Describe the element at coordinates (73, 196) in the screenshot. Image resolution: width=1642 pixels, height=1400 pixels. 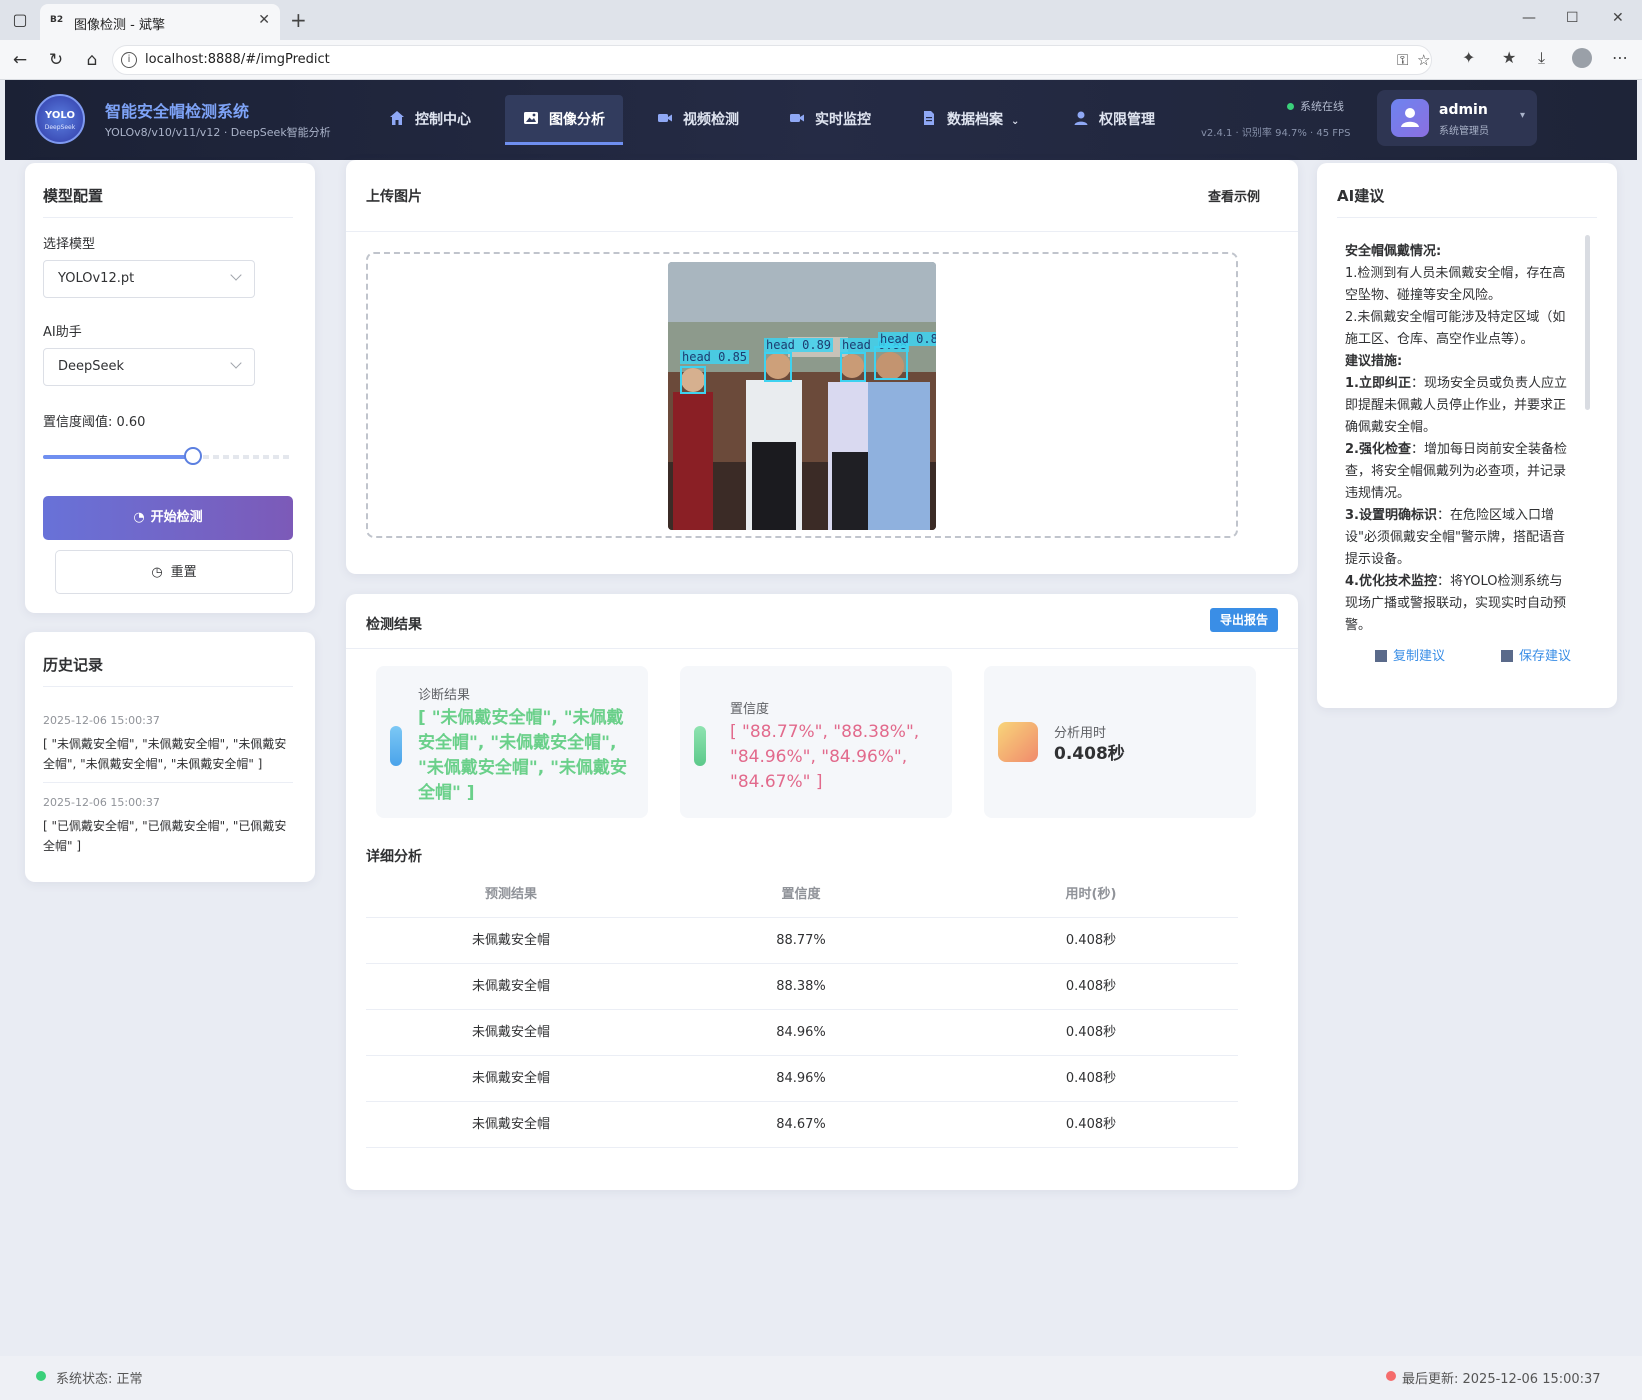
I see `card-title: 模型配置` at that location.